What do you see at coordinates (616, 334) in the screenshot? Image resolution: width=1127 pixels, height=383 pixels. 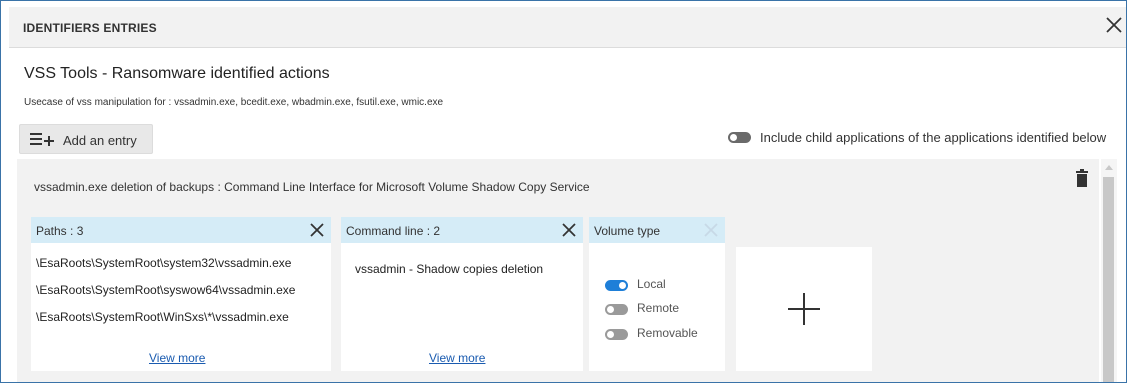 I see `volume-removable-toggle` at bounding box center [616, 334].